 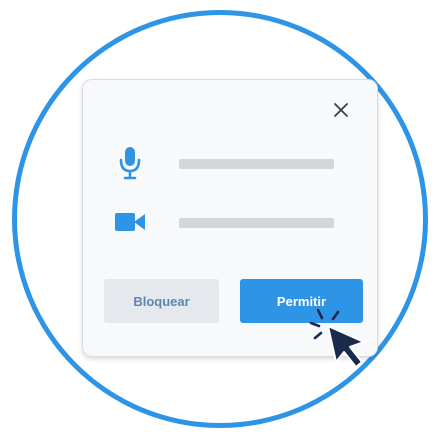 I want to click on block-button: Bloquear, so click(x=161, y=301).